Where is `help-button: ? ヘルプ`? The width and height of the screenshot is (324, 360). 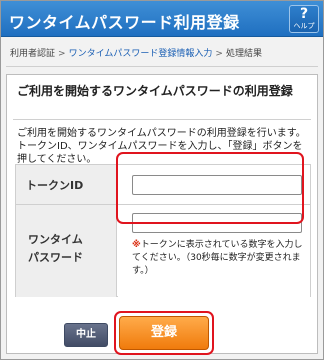 help-button: ? ヘルプ is located at coordinates (304, 19).